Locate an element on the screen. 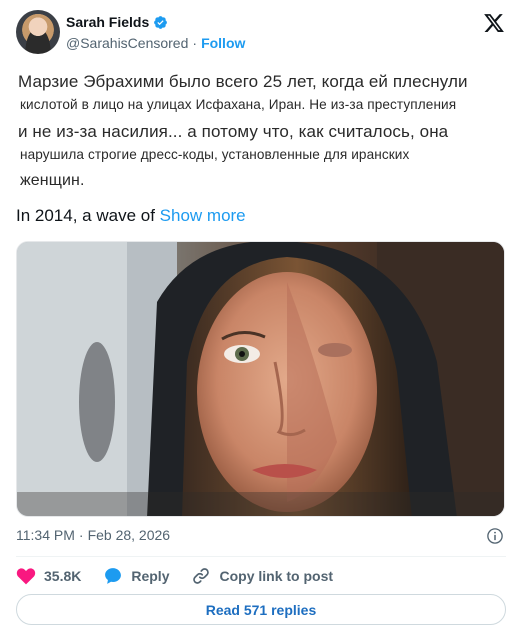  like-button: 35.8K is located at coordinates (48, 576).